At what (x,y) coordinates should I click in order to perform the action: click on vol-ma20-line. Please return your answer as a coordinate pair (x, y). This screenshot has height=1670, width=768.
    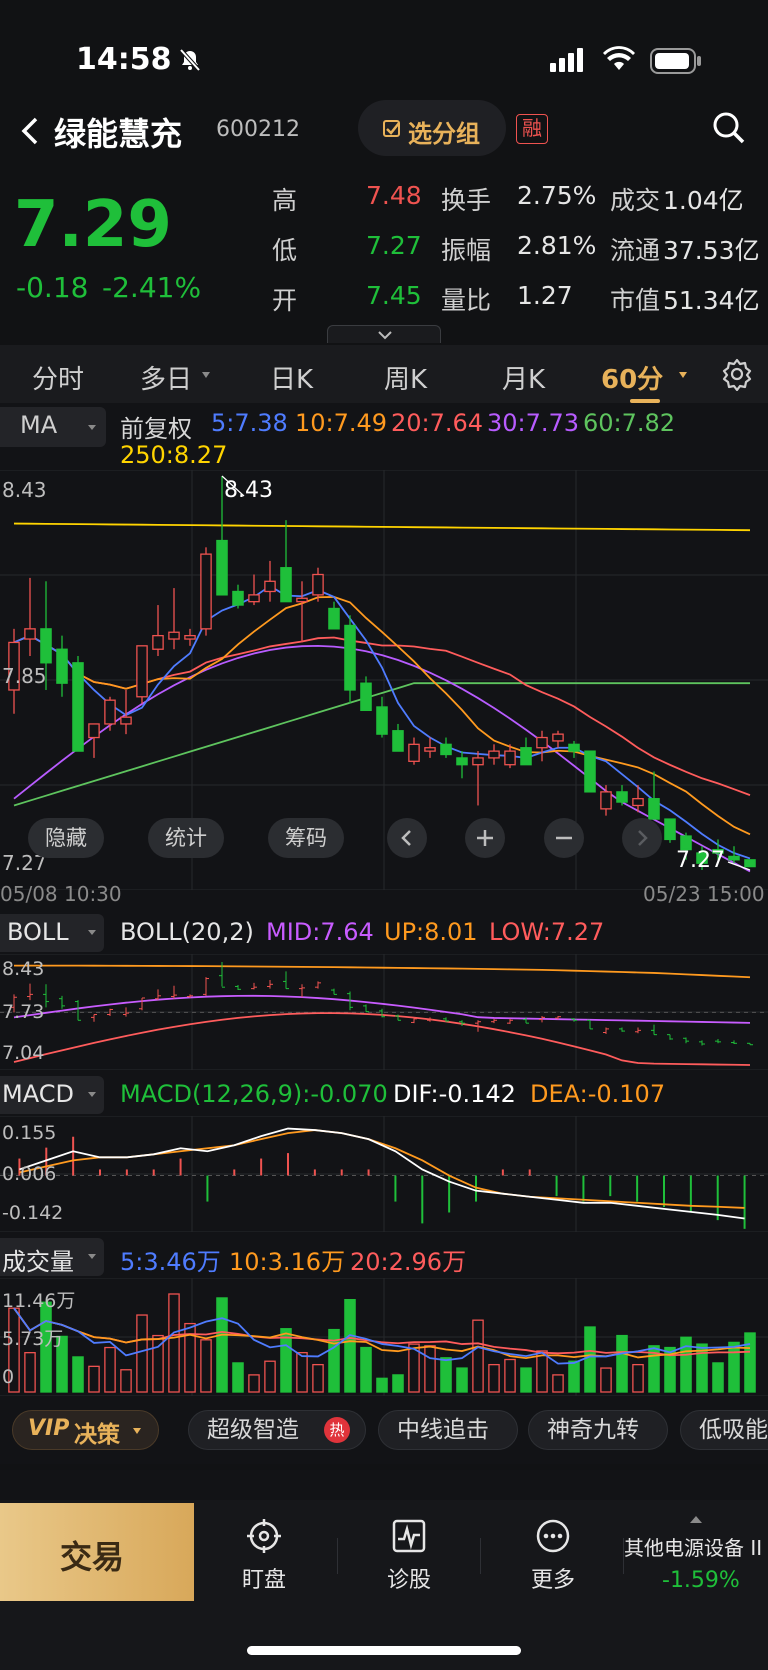
    Looking at the image, I should click on (382, 1332).